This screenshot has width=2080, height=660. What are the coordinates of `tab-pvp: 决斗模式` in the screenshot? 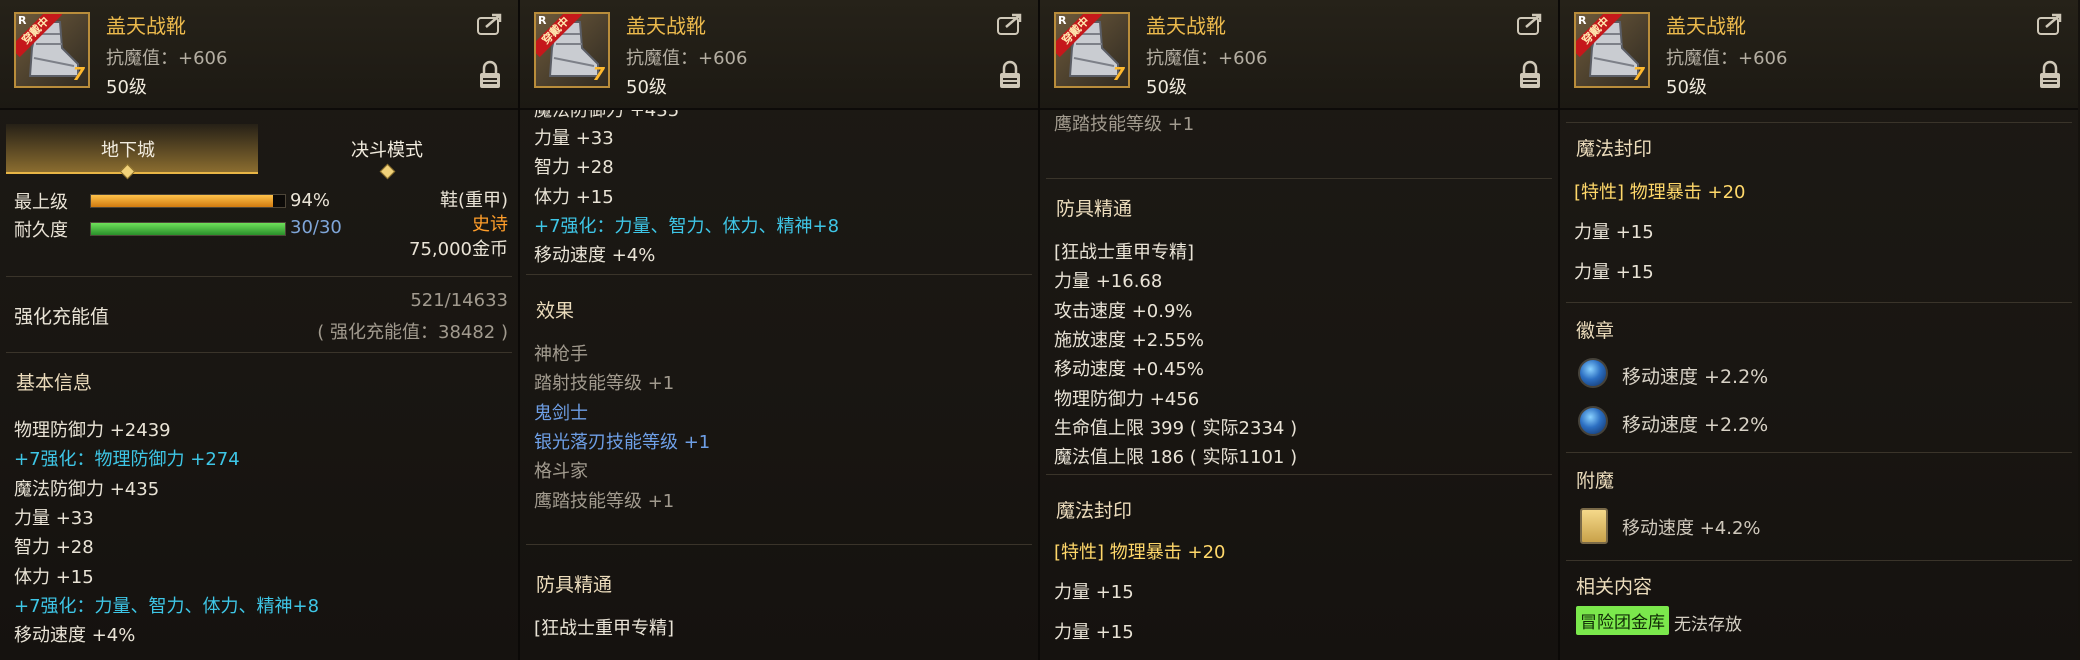 It's located at (387, 149).